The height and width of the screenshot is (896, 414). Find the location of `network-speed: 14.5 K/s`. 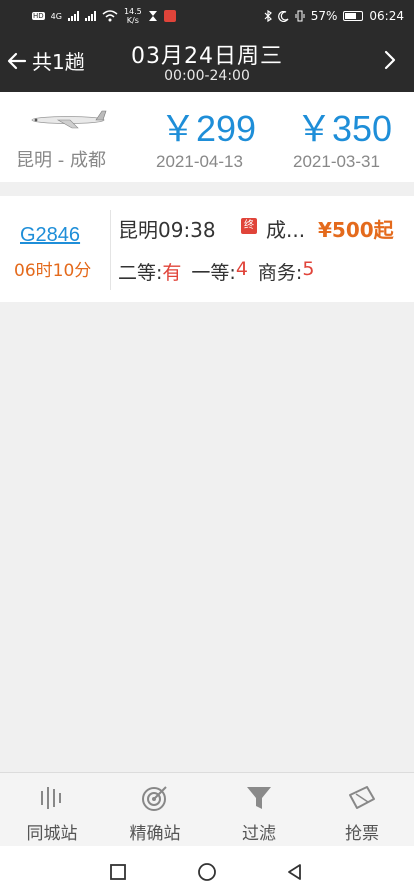

network-speed: 14.5 K/s is located at coordinates (133, 16).